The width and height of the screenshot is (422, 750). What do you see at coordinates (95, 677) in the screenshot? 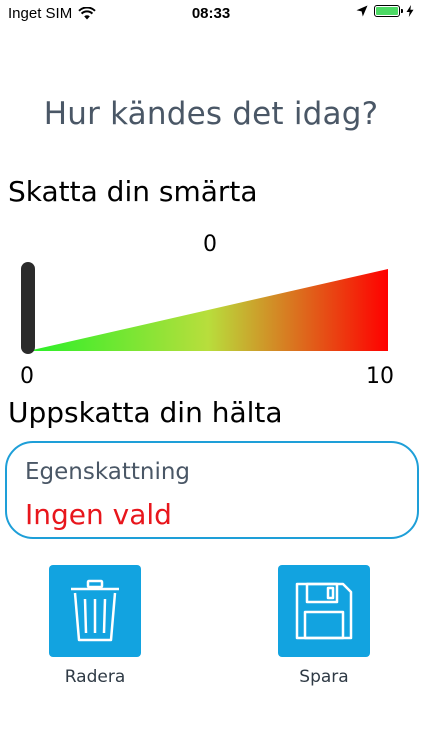
I see `delete-label: Radera` at bounding box center [95, 677].